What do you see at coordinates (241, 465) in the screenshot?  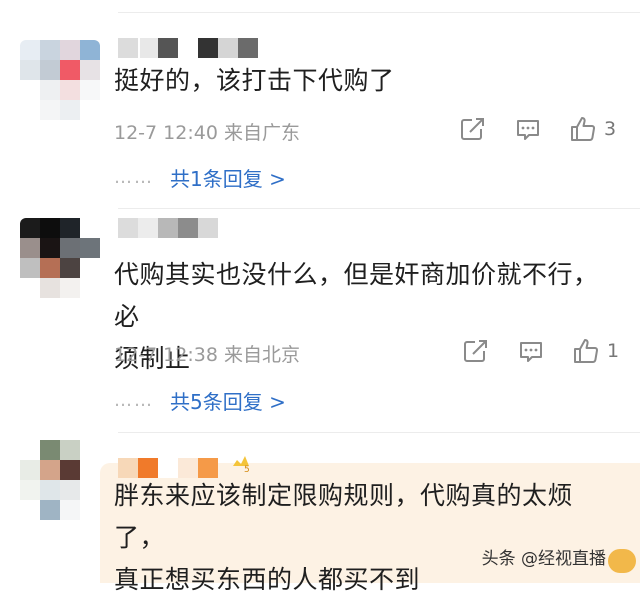 I see `level-badge-icon: 5` at bounding box center [241, 465].